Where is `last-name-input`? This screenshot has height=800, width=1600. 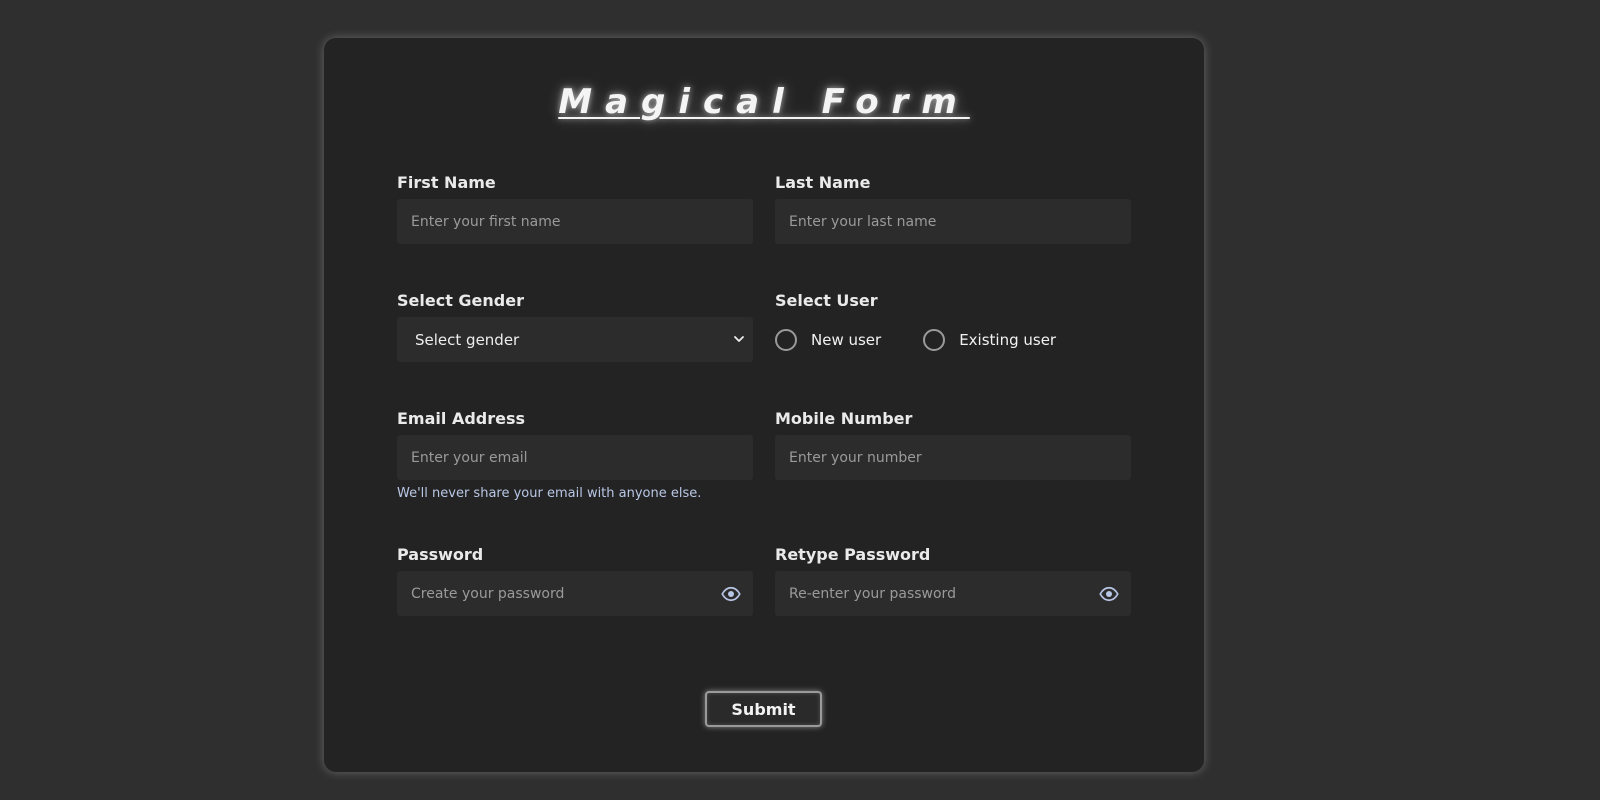 last-name-input is located at coordinates (953, 221).